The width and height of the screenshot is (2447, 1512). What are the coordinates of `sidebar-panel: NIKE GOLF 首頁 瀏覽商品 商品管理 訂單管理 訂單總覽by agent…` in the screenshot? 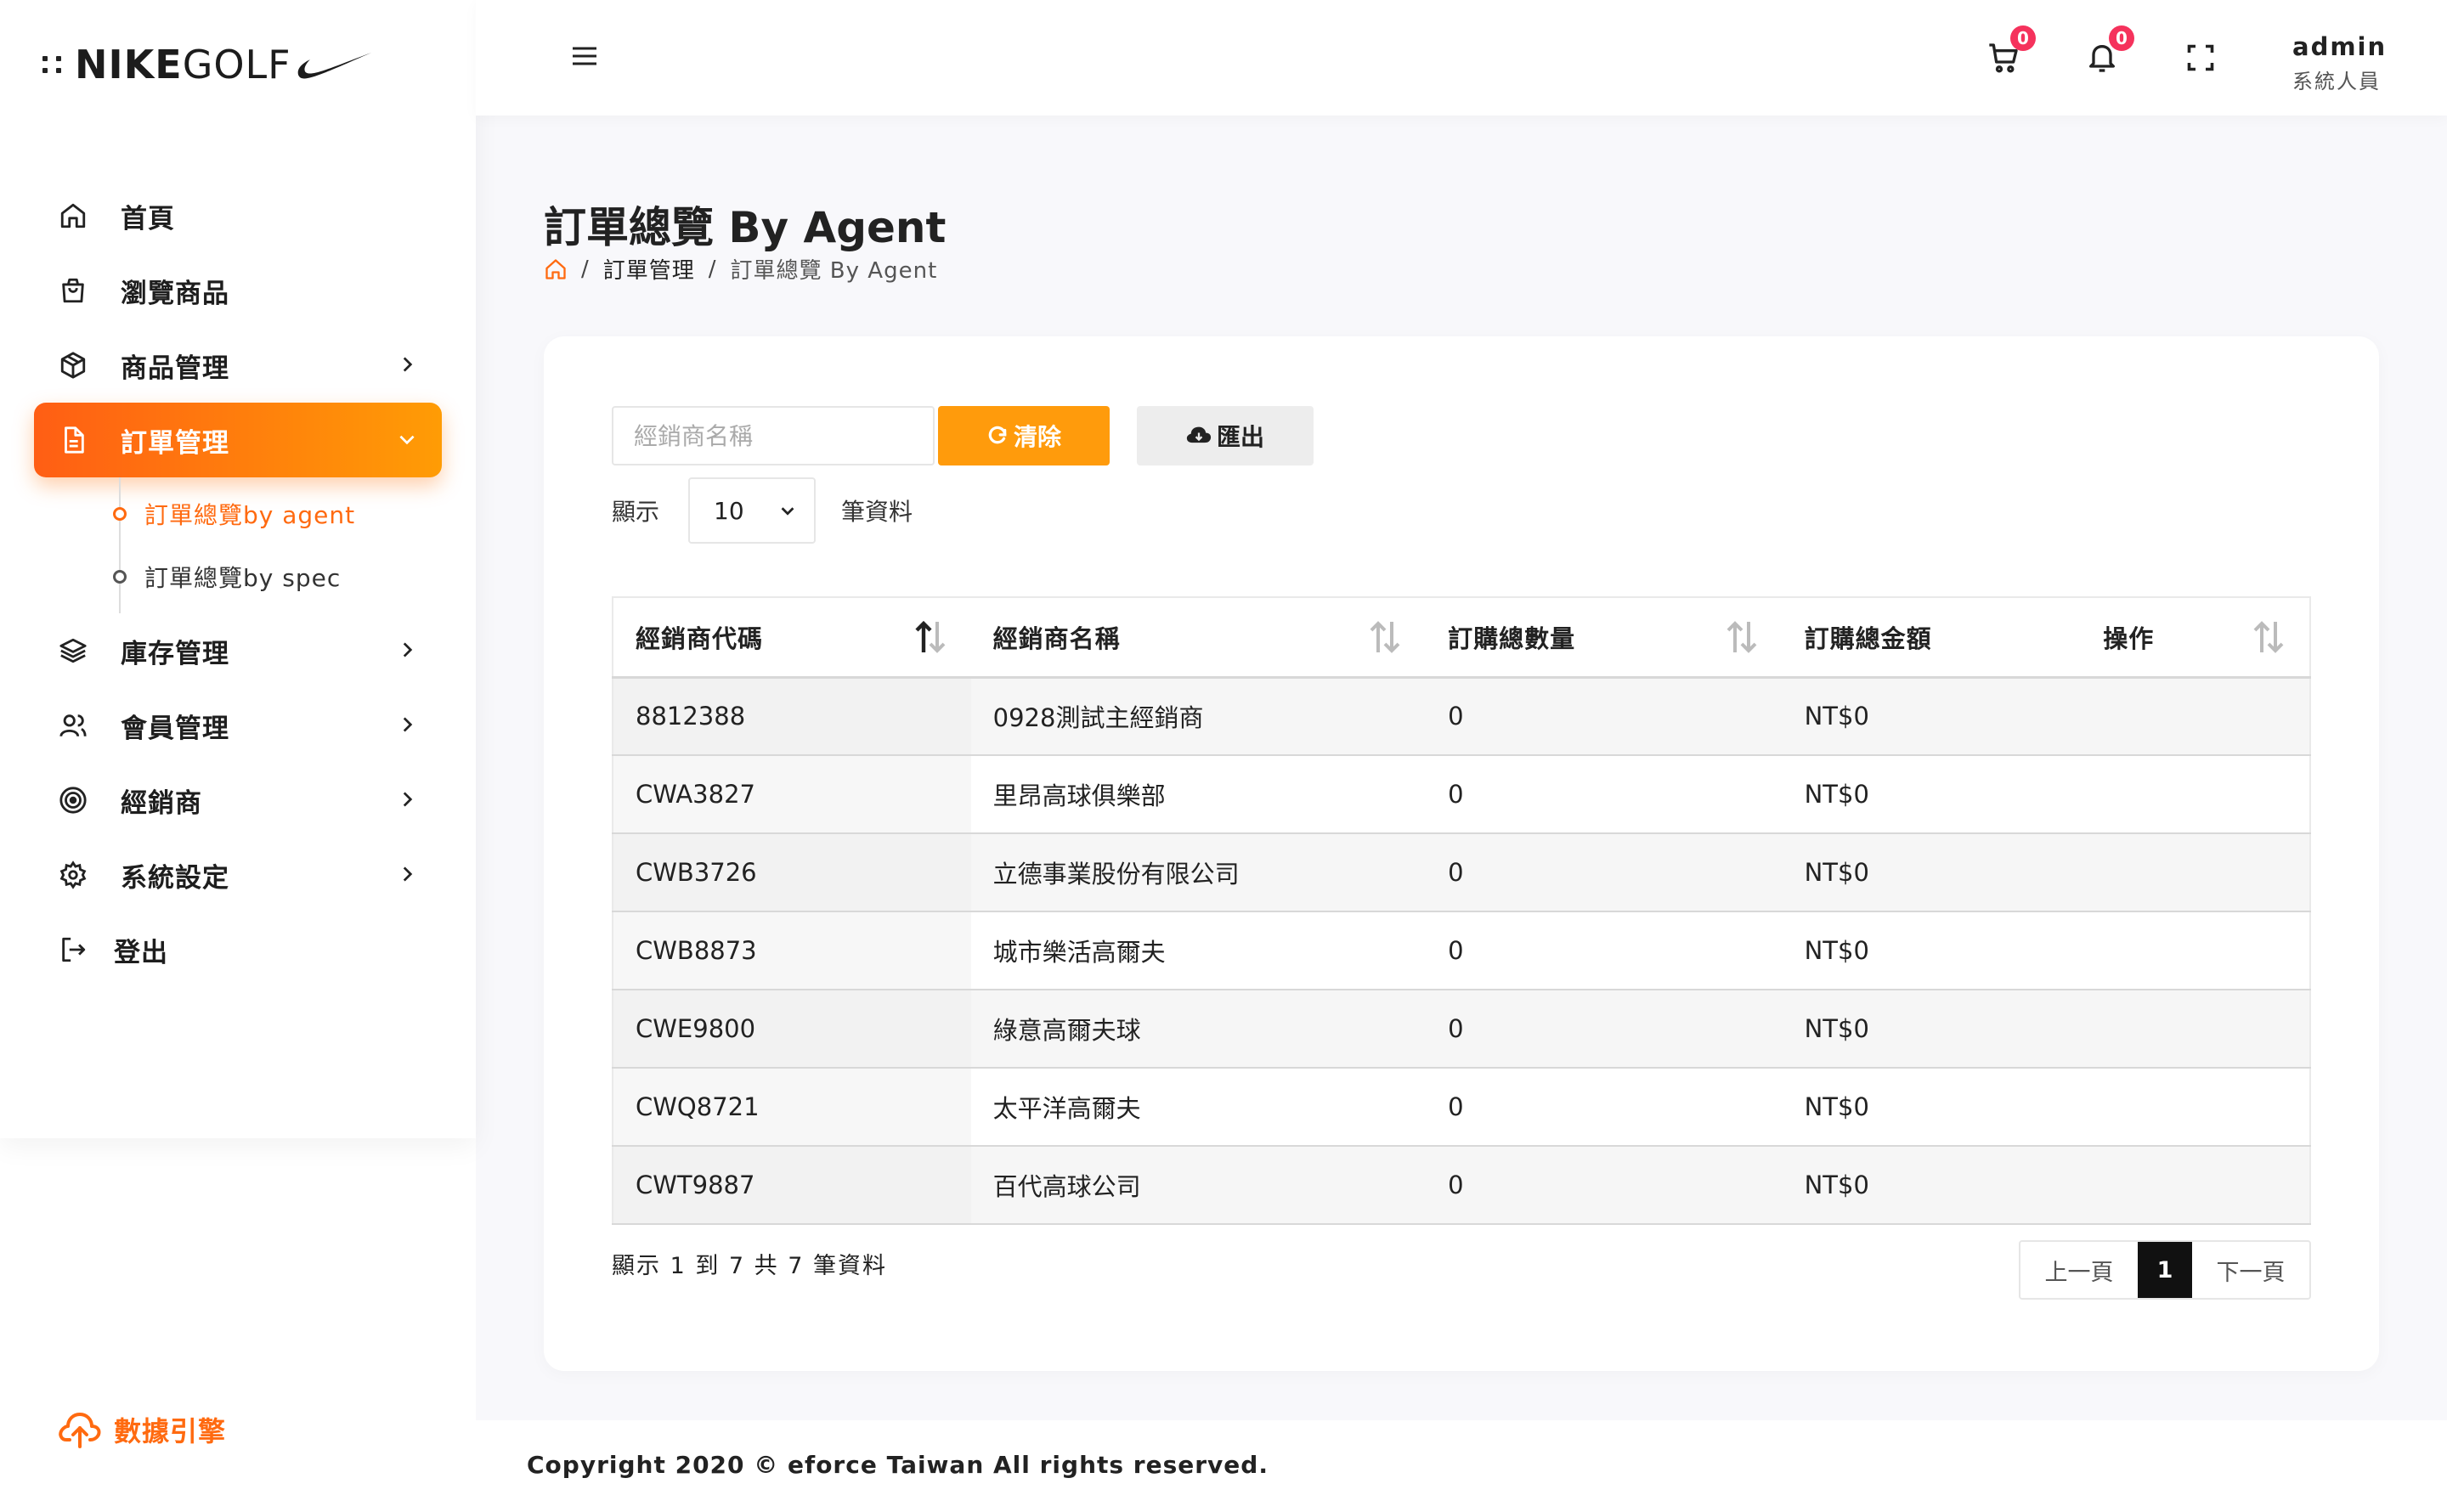 It's located at (238, 569).